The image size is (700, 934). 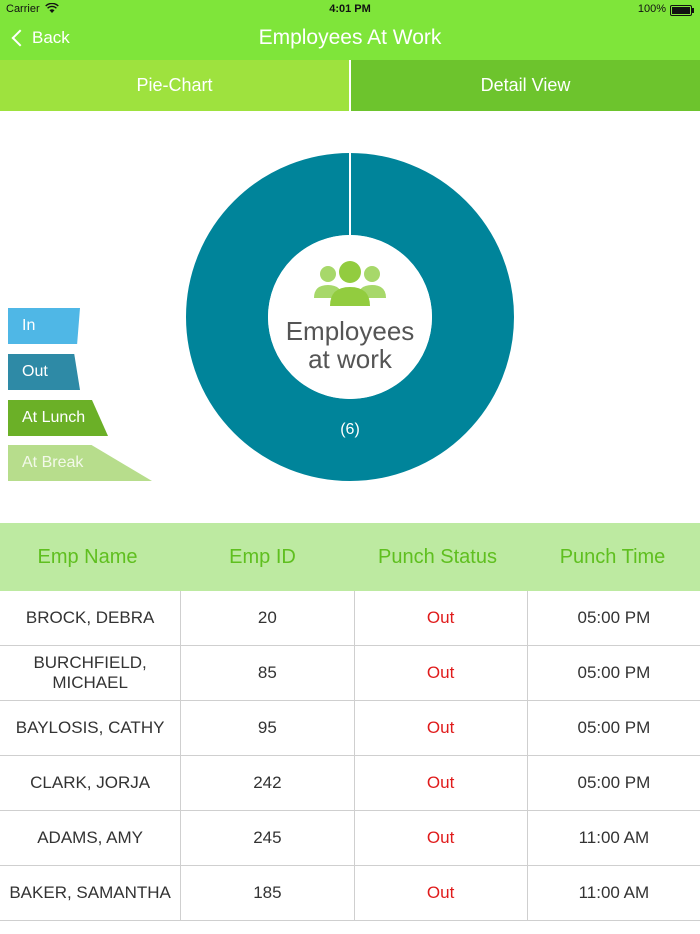 What do you see at coordinates (90, 782) in the screenshot?
I see `cell-emp-name: CLARK, JORJA` at bounding box center [90, 782].